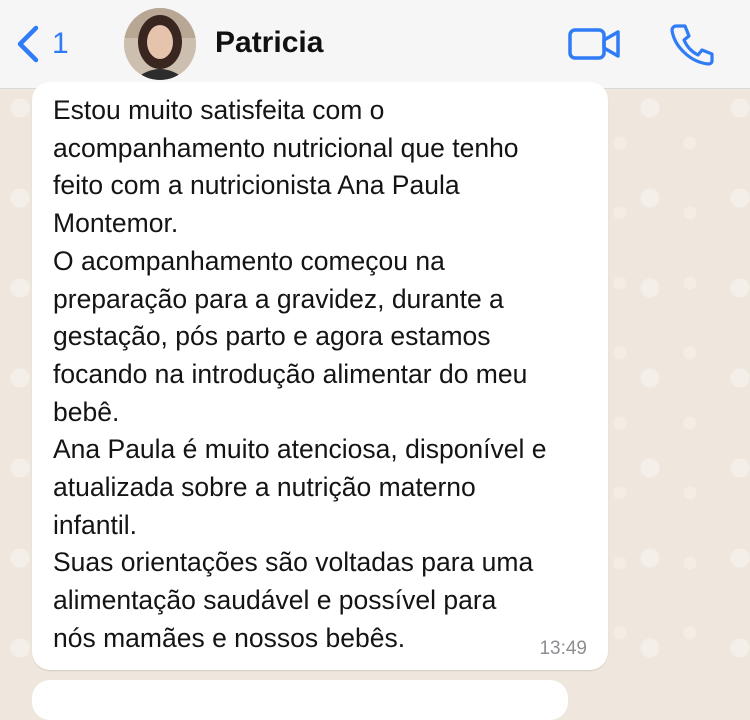 Image resolution: width=750 pixels, height=720 pixels. Describe the element at coordinates (249, 260) in the screenshot. I see `message-line: O acompanhamento começou na` at that location.